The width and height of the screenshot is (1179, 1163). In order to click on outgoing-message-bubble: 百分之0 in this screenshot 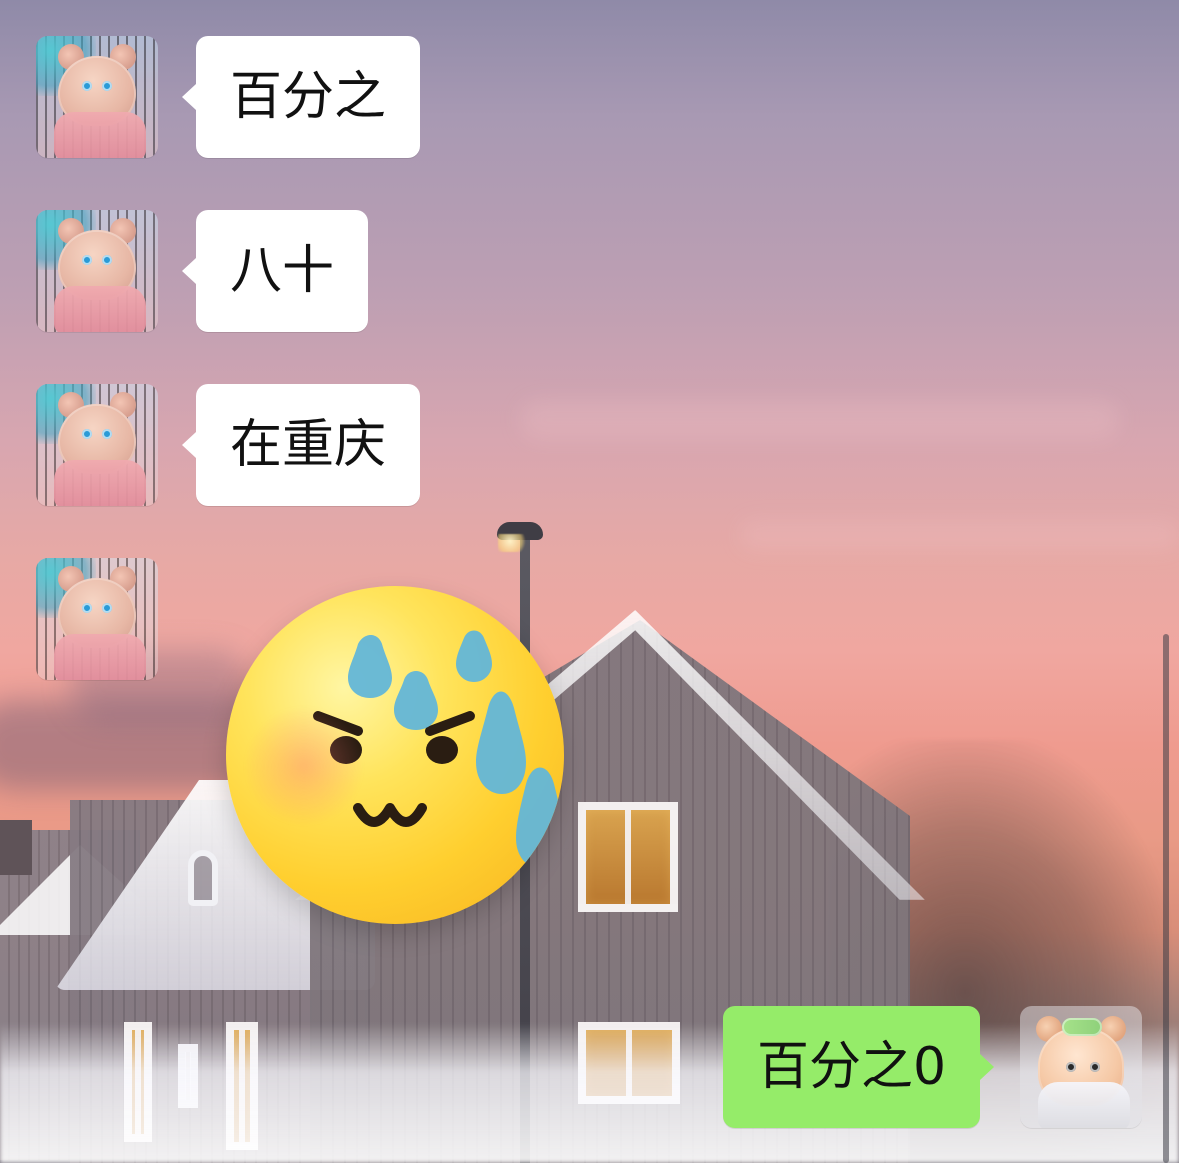, I will do `click(852, 1067)`.